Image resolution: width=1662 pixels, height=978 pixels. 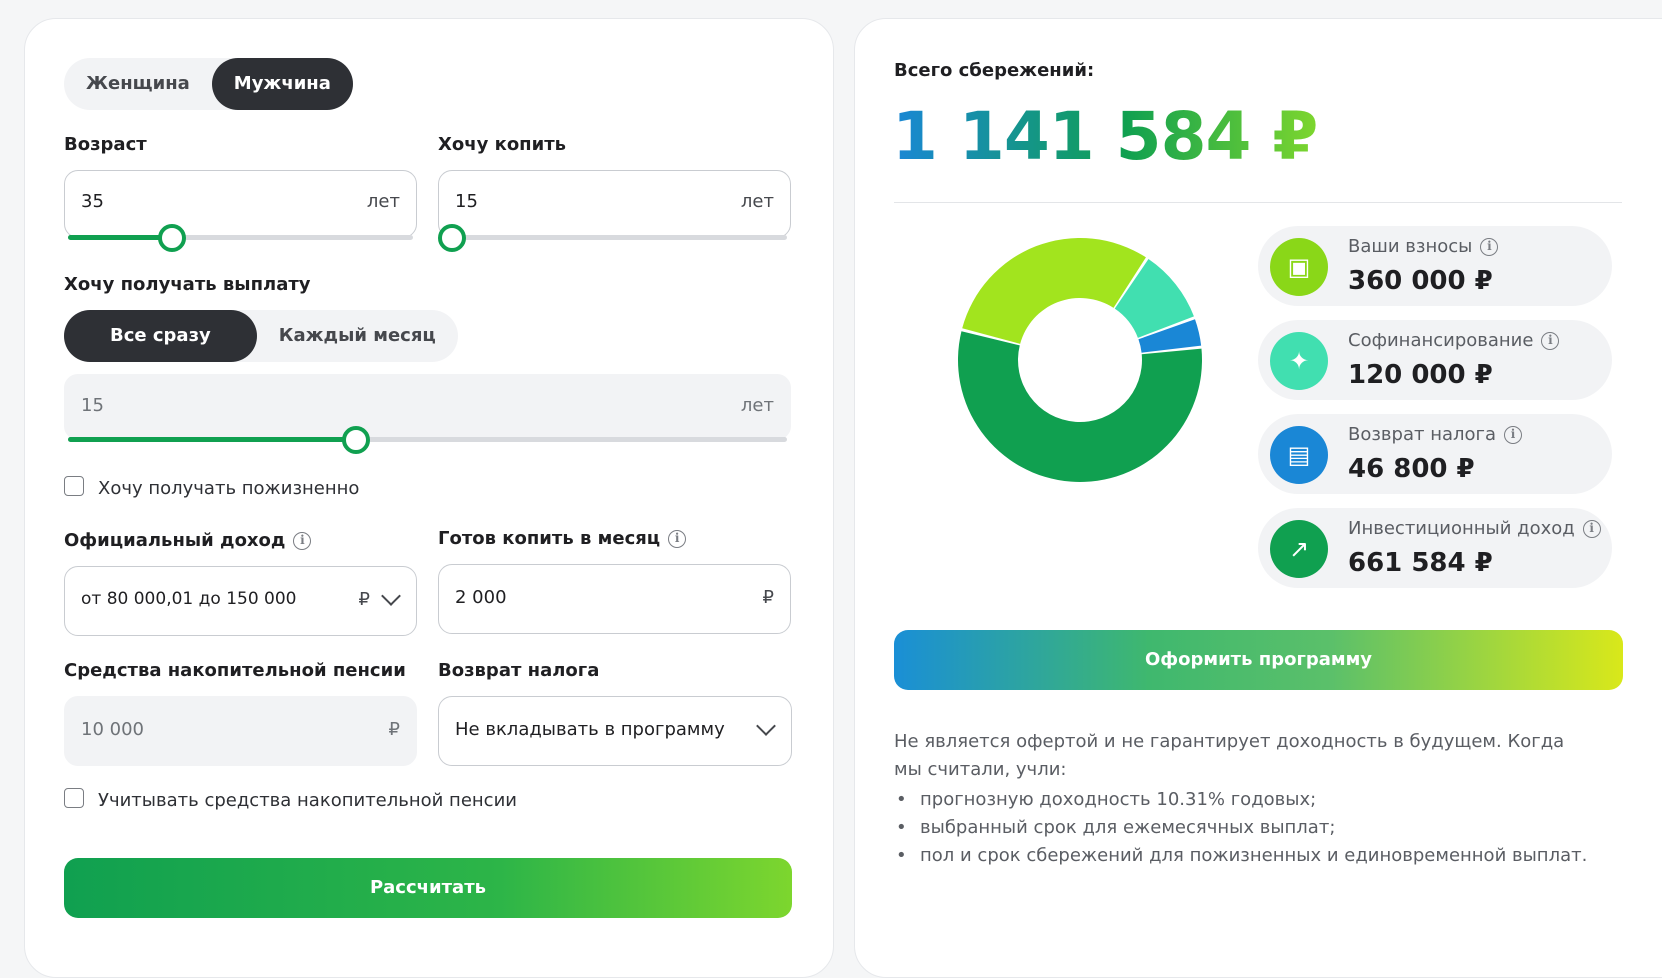 I want to click on tax-label: Возврат налога, so click(x=519, y=670).